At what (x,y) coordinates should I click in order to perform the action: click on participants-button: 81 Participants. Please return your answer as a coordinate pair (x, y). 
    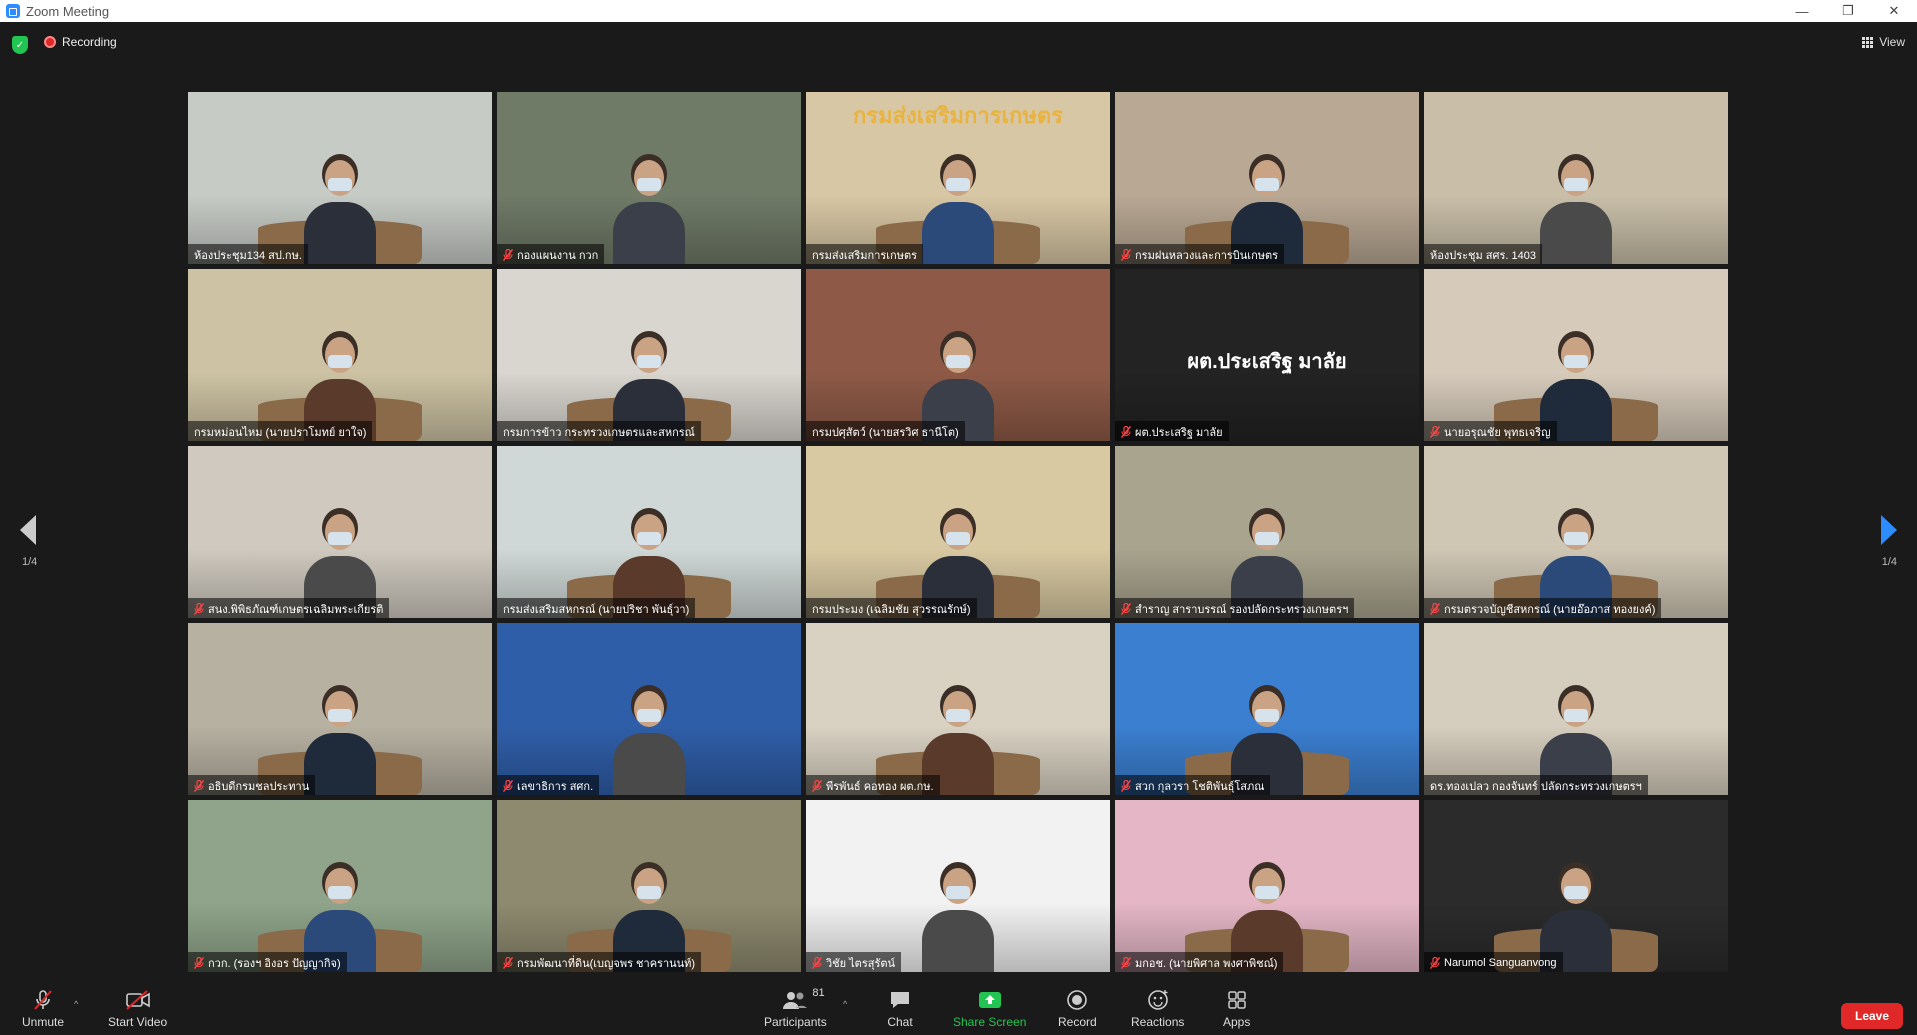
    Looking at the image, I should click on (795, 1008).